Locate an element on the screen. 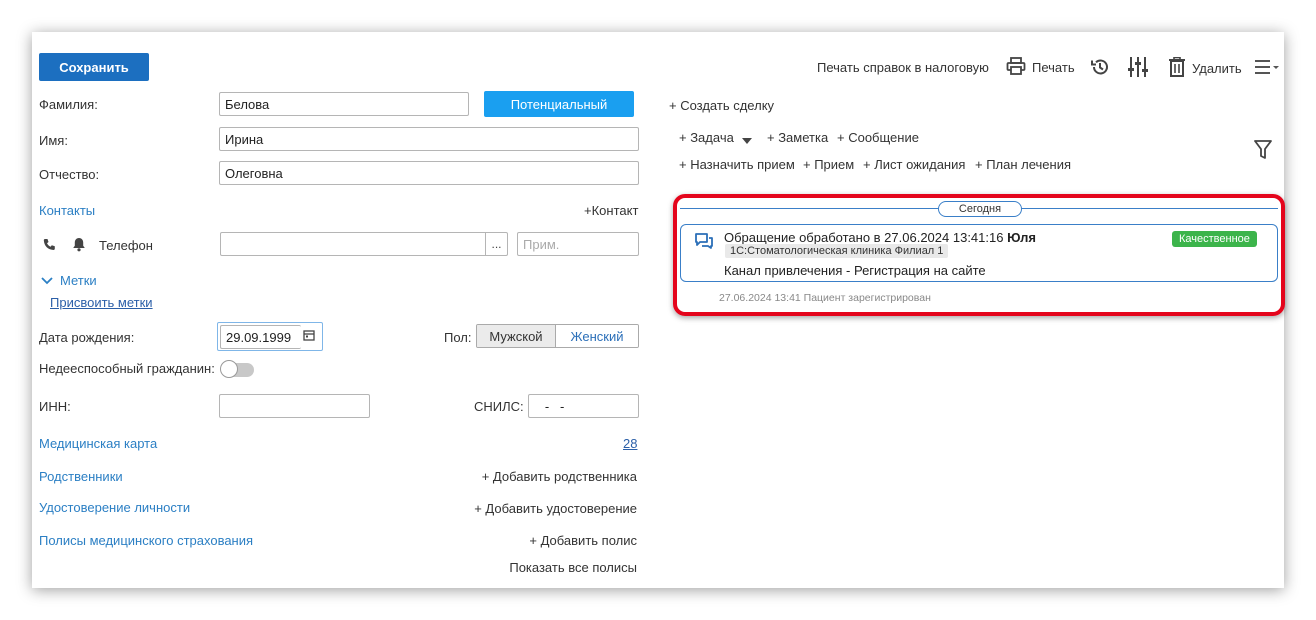  snils-input is located at coordinates (583, 406).